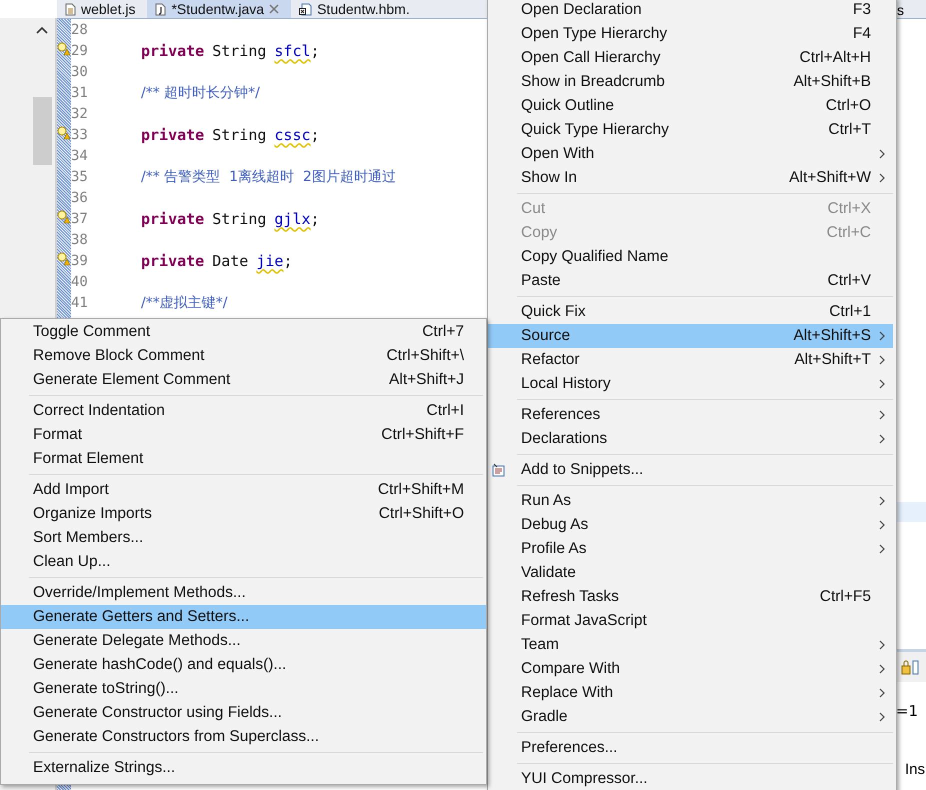 This screenshot has height=790, width=926. What do you see at coordinates (292, 51) in the screenshot?
I see `field-name: sfcl` at bounding box center [292, 51].